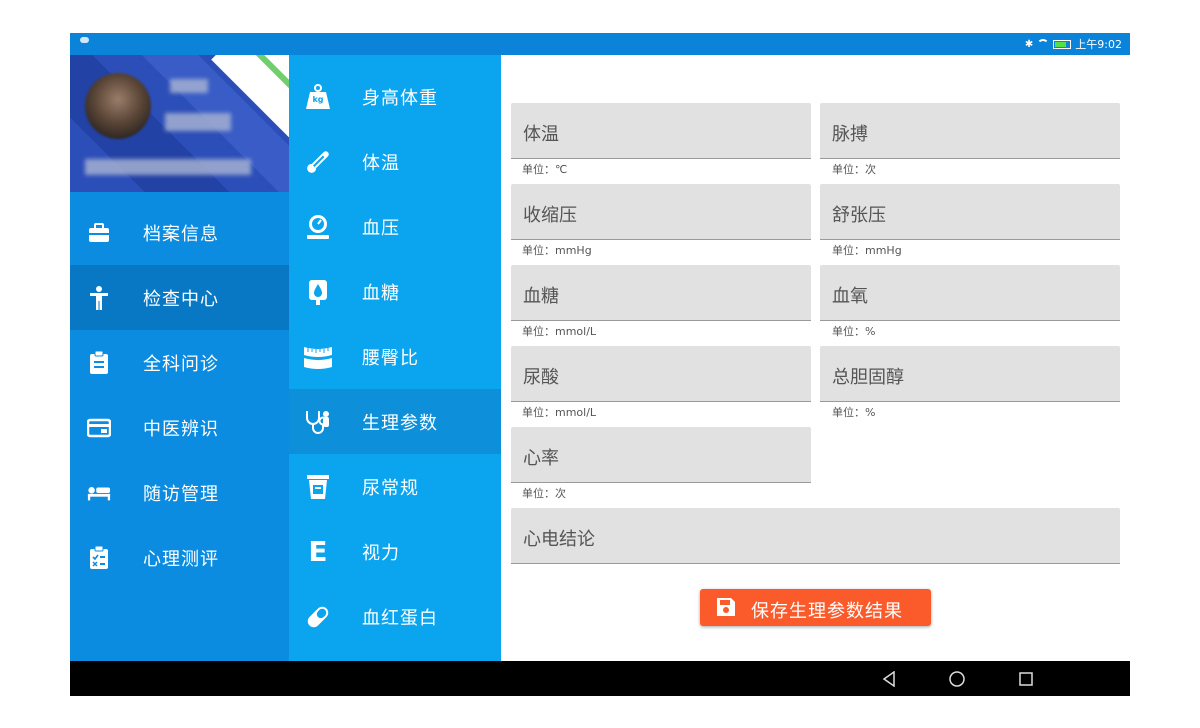 This screenshot has width=1200, height=728. Describe the element at coordinates (198, 122) in the screenshot. I see `user-info-redacted` at that location.